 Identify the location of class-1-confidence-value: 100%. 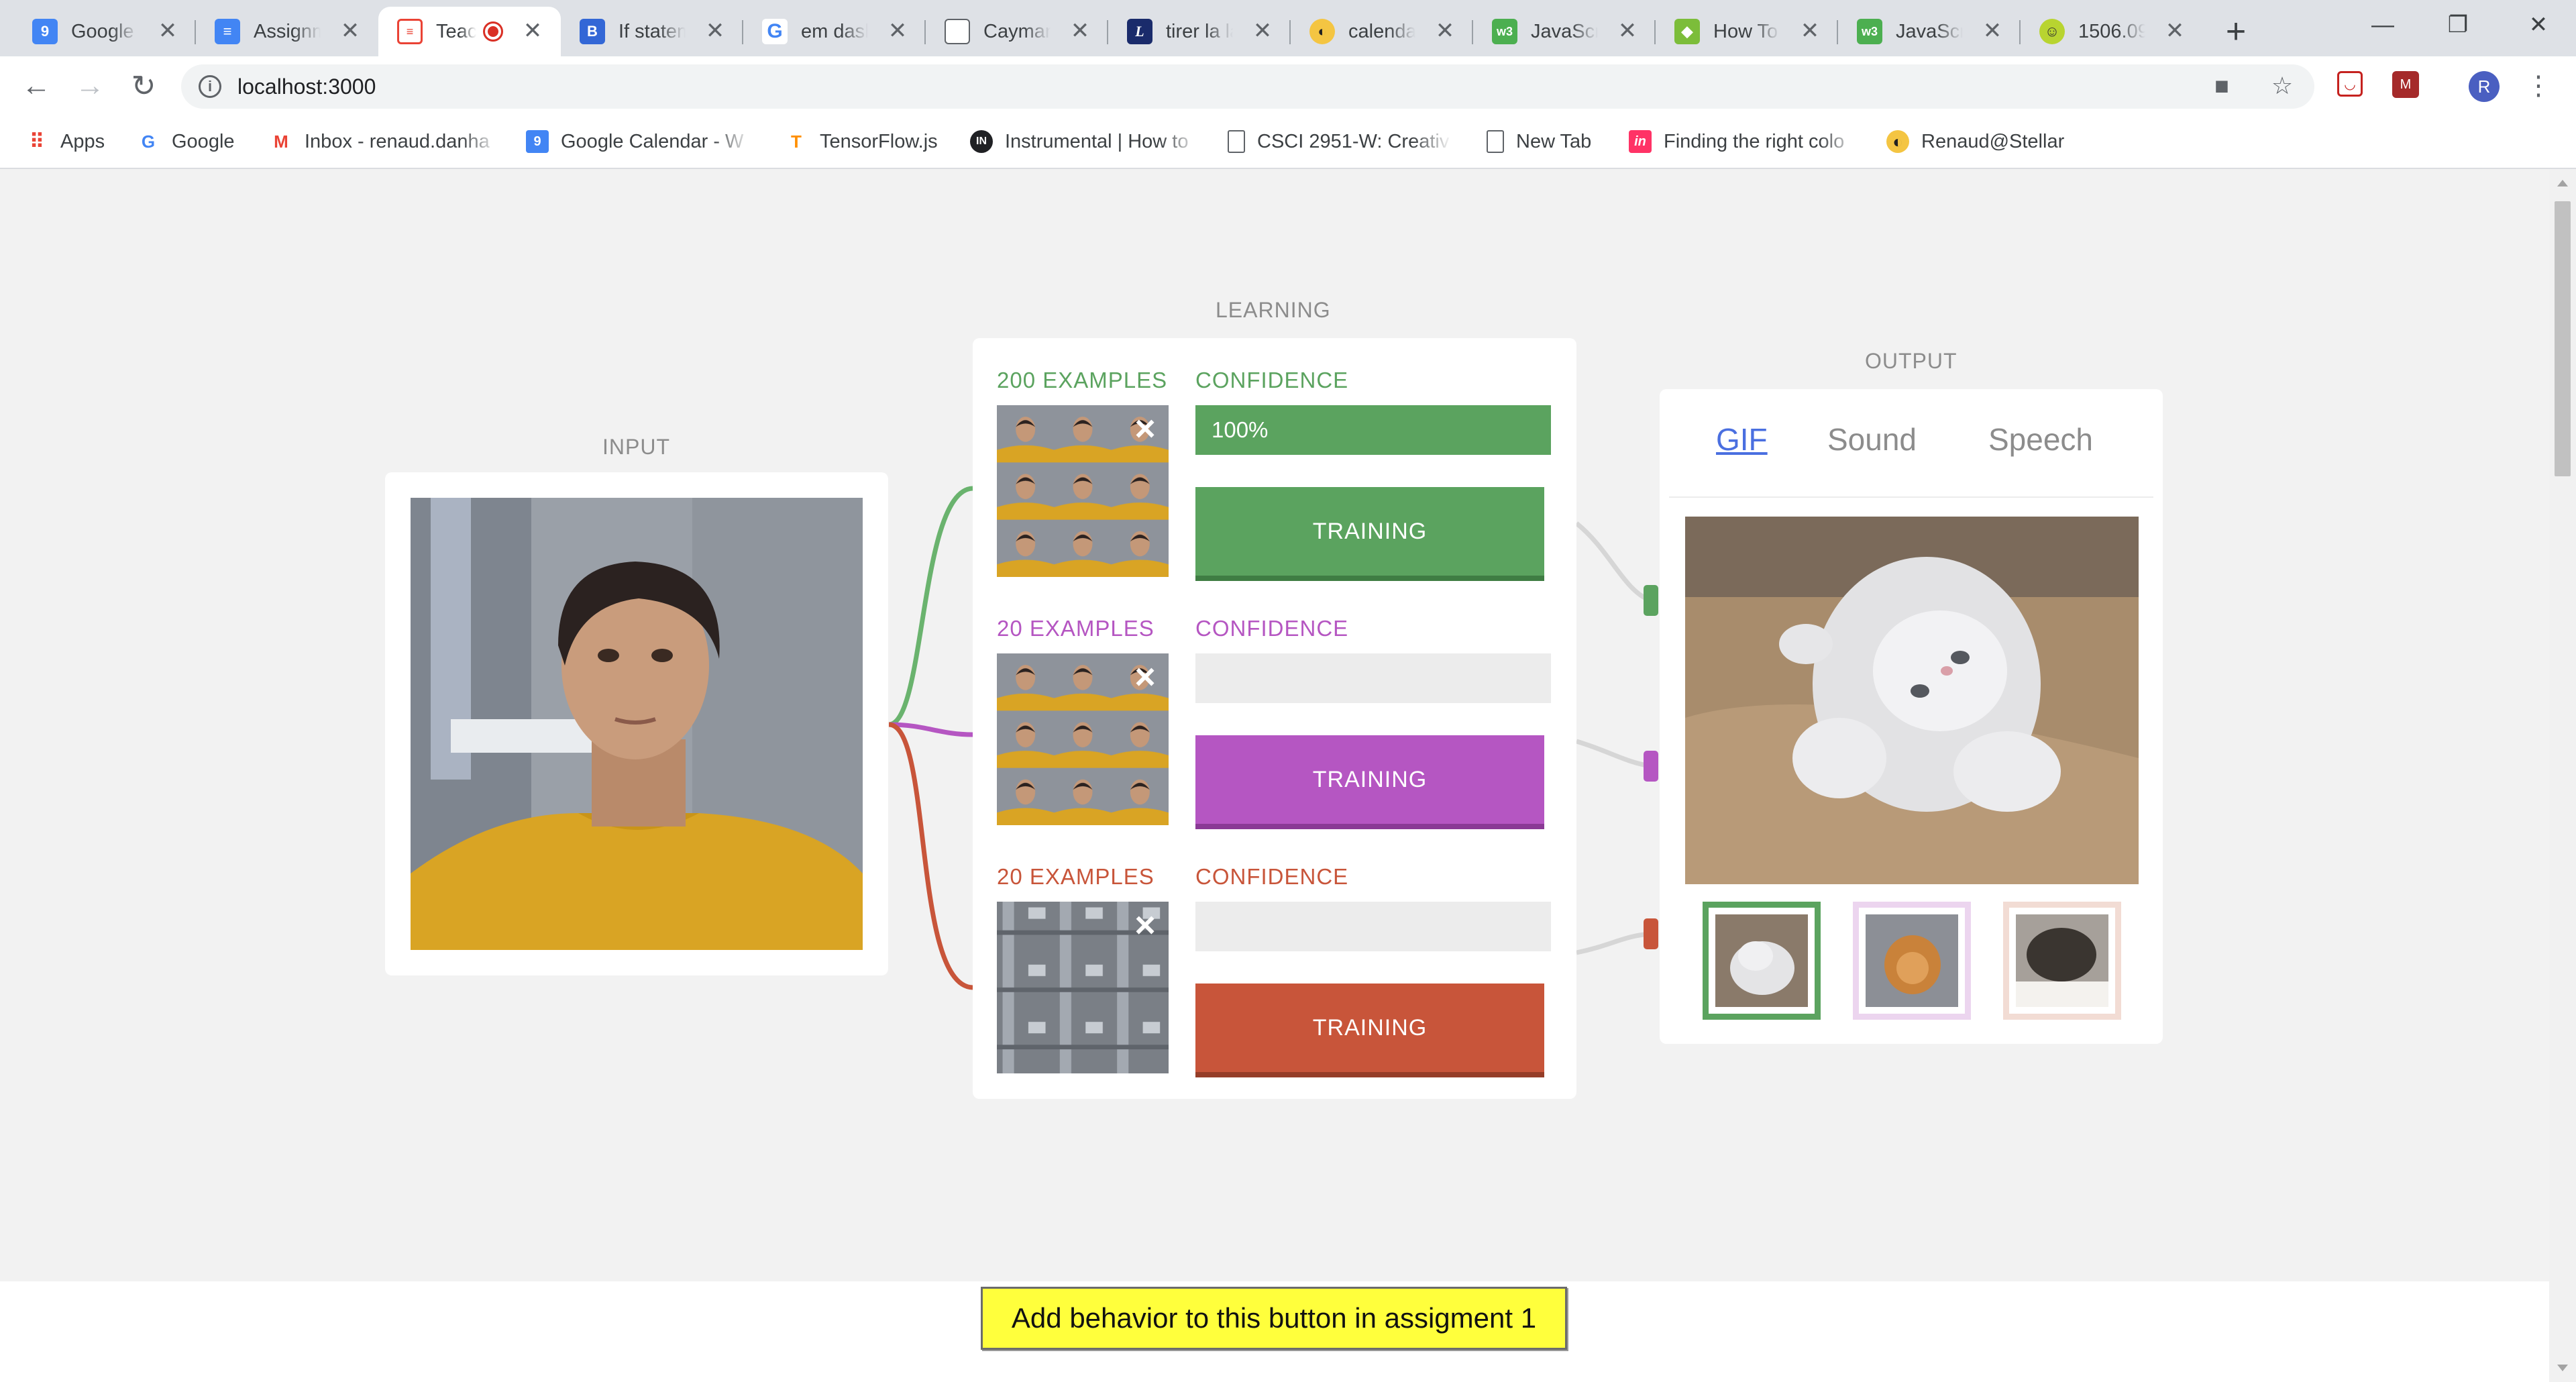
(1240, 429).